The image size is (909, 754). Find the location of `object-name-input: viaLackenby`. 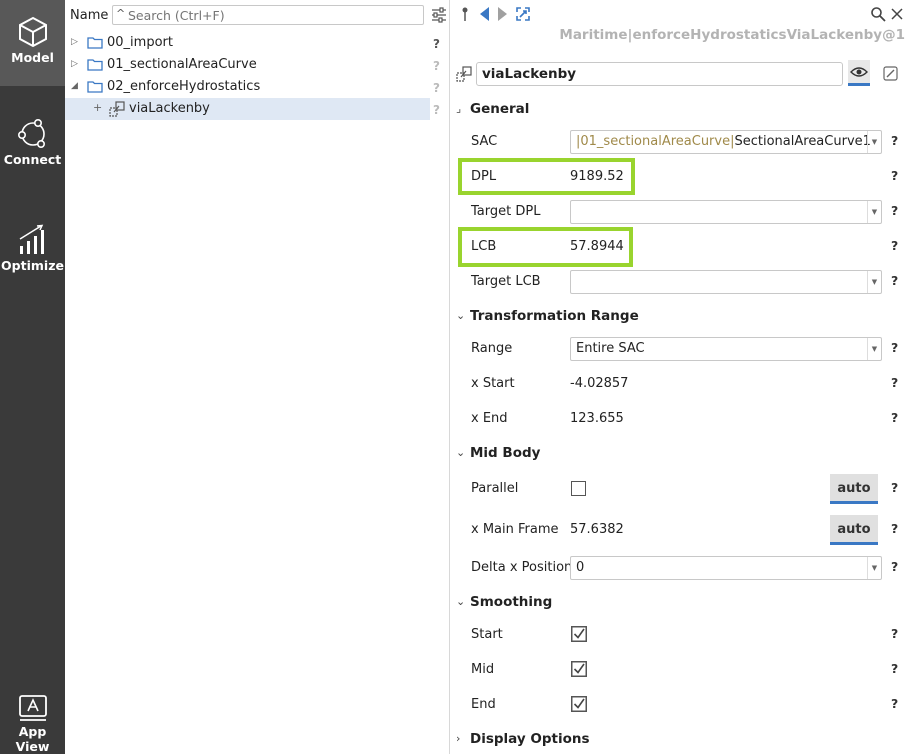

object-name-input: viaLackenby is located at coordinates (659, 74).